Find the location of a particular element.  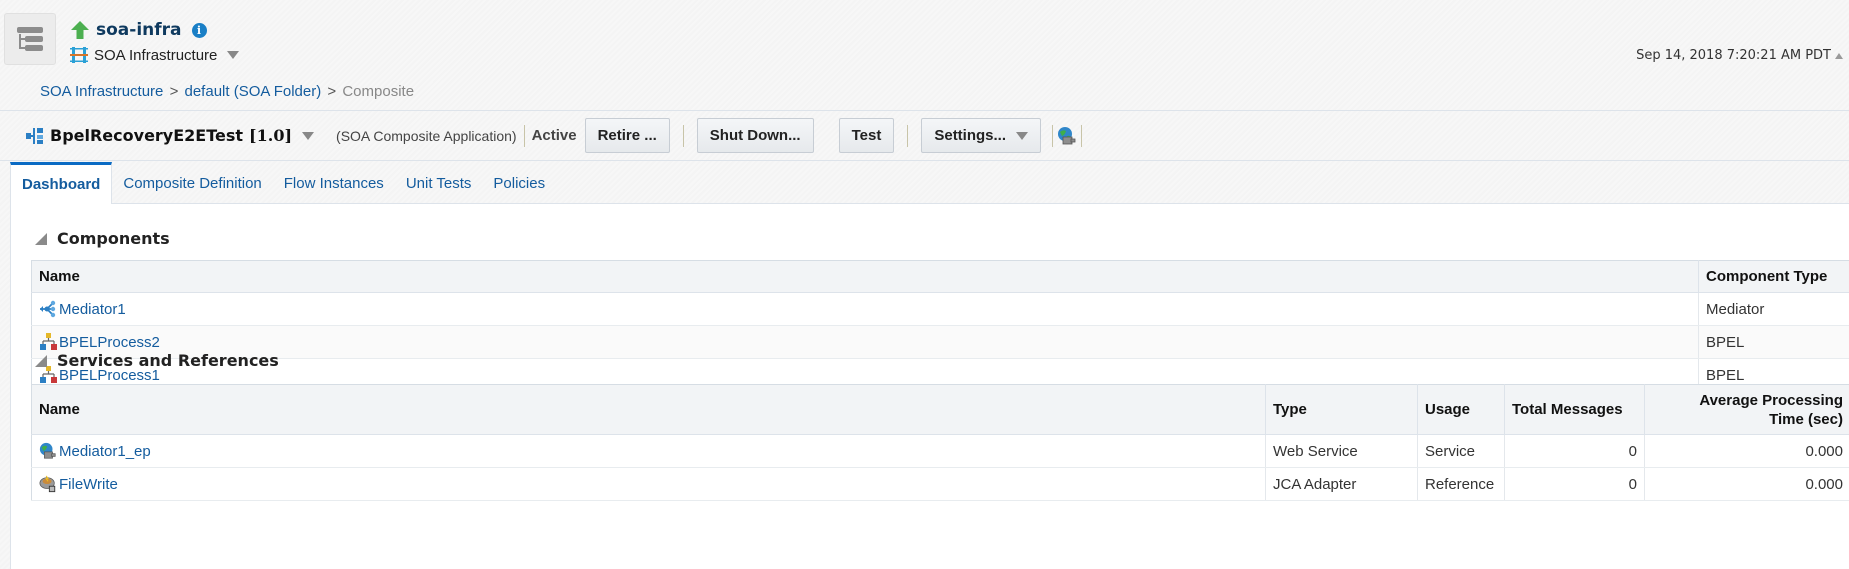

target-navigator-icon is located at coordinates (30, 39).